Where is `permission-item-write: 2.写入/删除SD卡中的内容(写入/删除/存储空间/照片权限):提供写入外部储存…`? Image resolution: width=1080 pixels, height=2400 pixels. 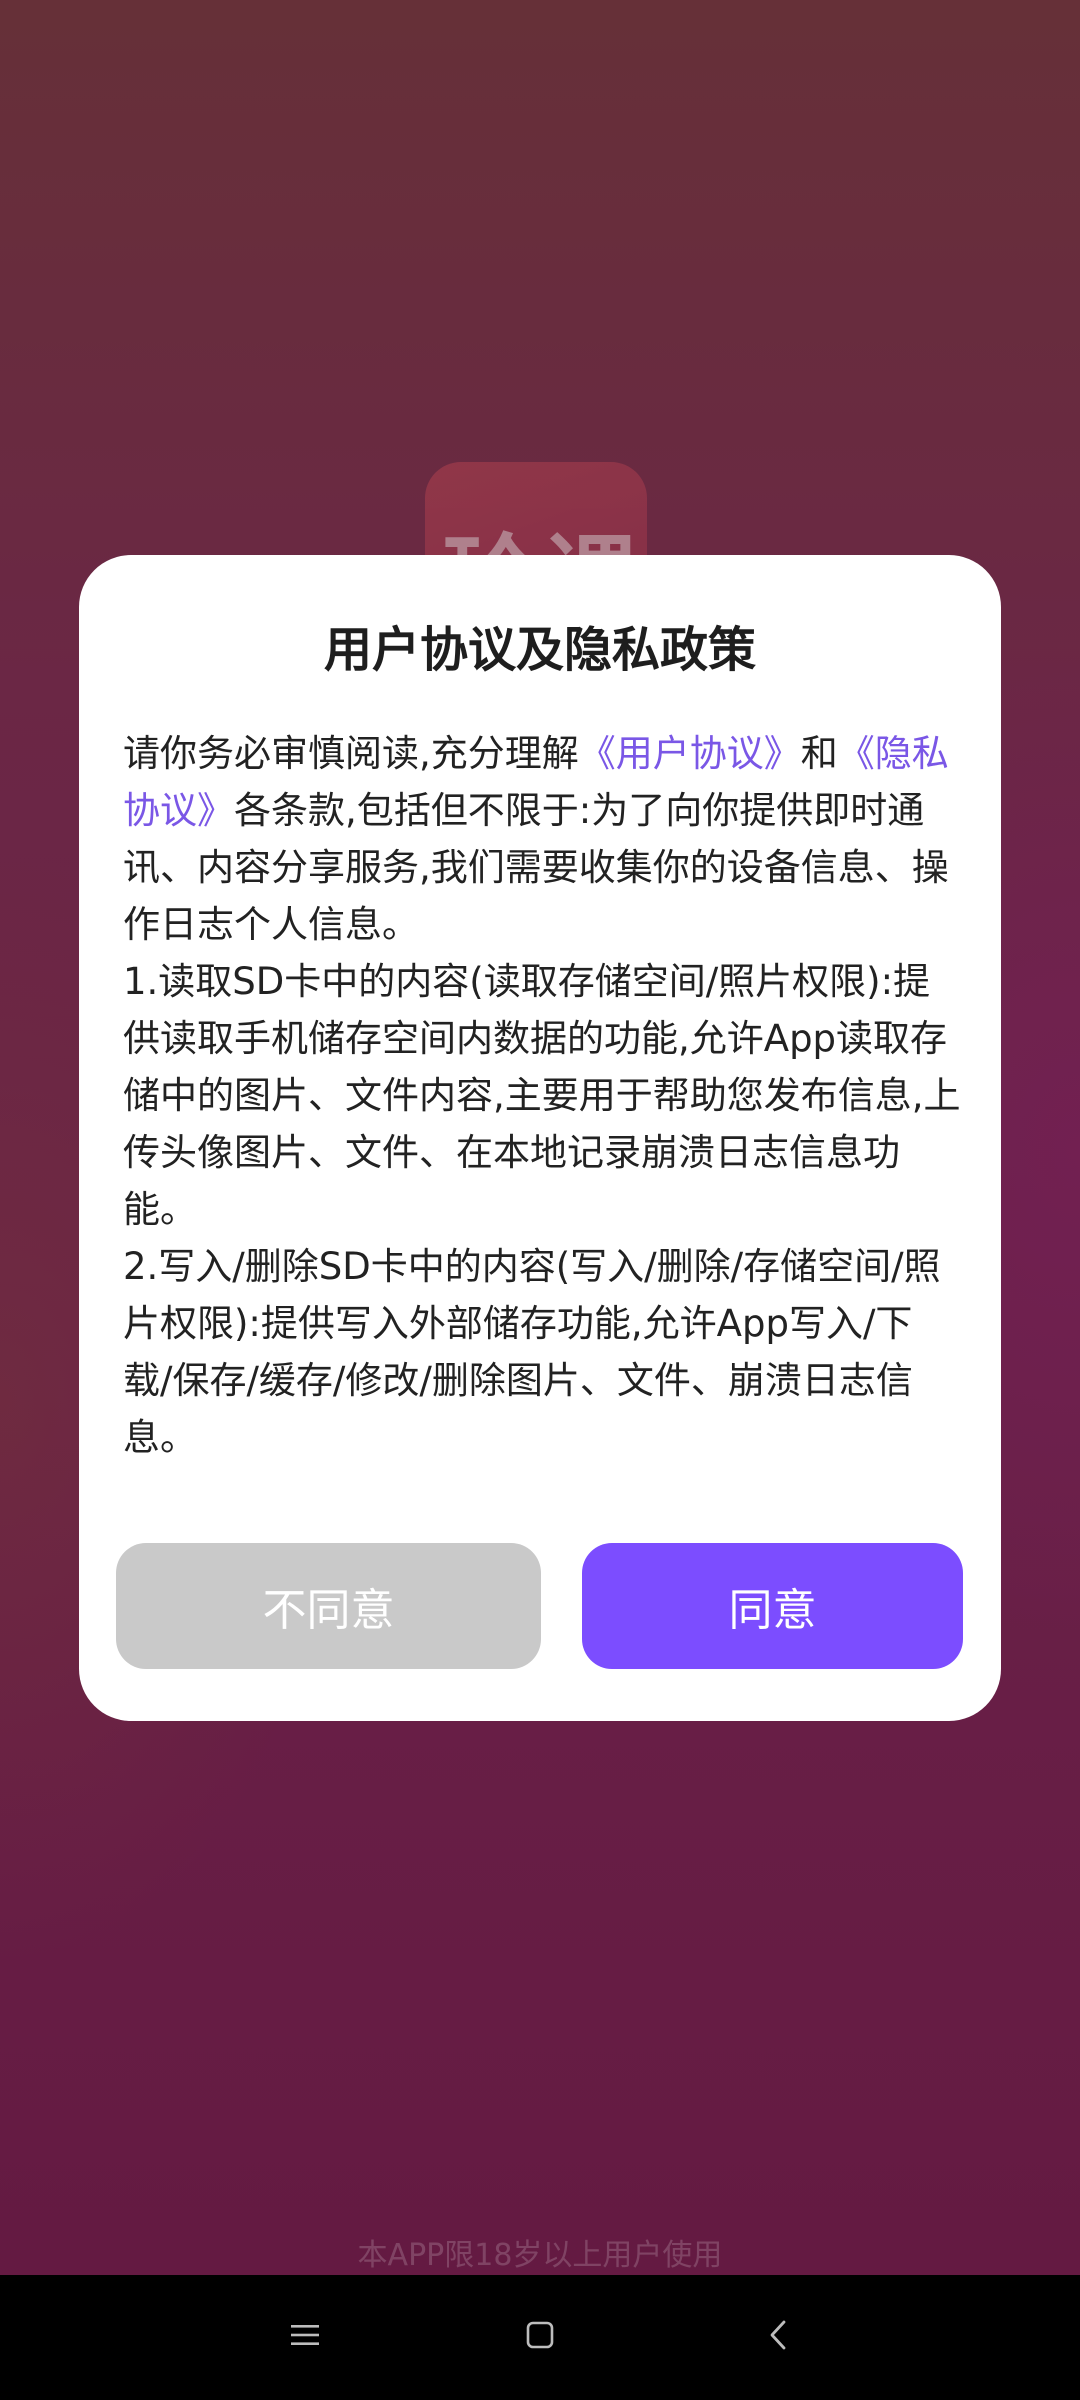
permission-item-write: 2.写入/删除SD卡中的内容(写入/删除/存储空间/照片权限):提供写入外部储存… is located at coordinates (532, 1352).